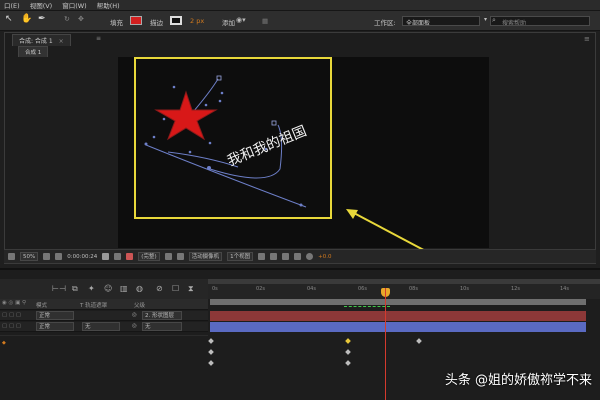 The width and height of the screenshot is (600, 400). Describe the element at coordinates (404, 281) in the screenshot. I see `work-area-bar` at that location.